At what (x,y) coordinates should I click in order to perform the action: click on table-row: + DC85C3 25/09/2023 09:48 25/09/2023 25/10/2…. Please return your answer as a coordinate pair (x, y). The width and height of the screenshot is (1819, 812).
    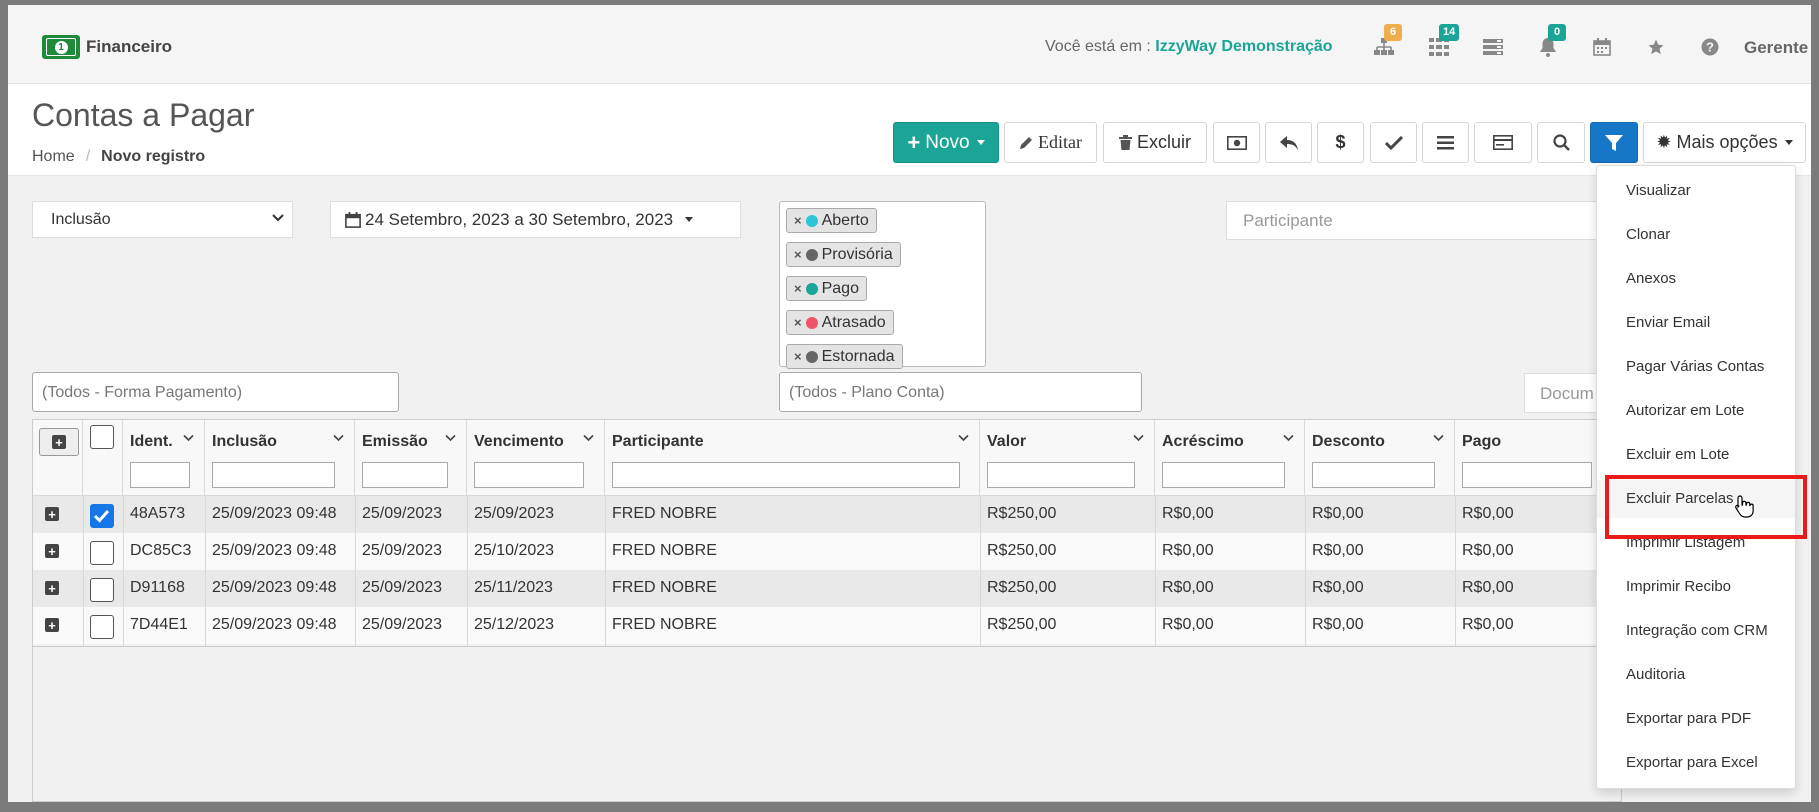
    Looking at the image, I should click on (827, 551).